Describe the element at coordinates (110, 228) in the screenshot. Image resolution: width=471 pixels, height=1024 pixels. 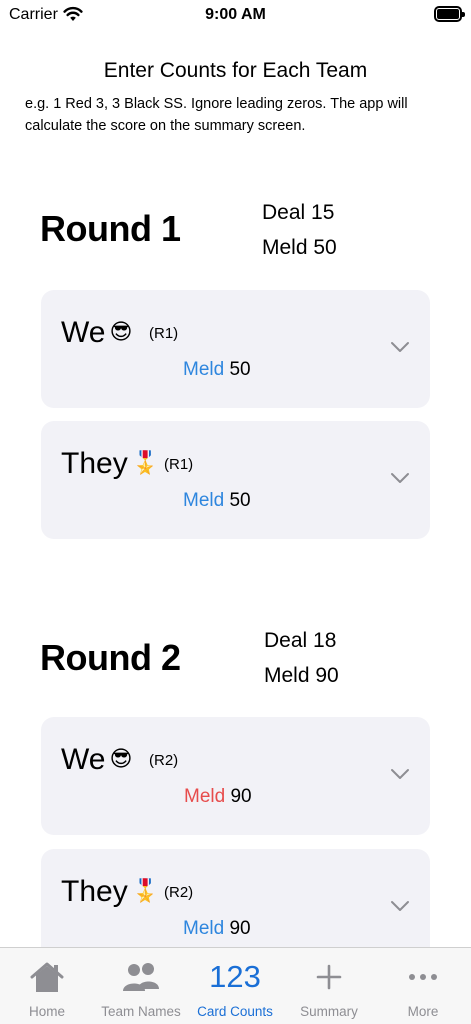
I see `round-title: Round 1` at that location.